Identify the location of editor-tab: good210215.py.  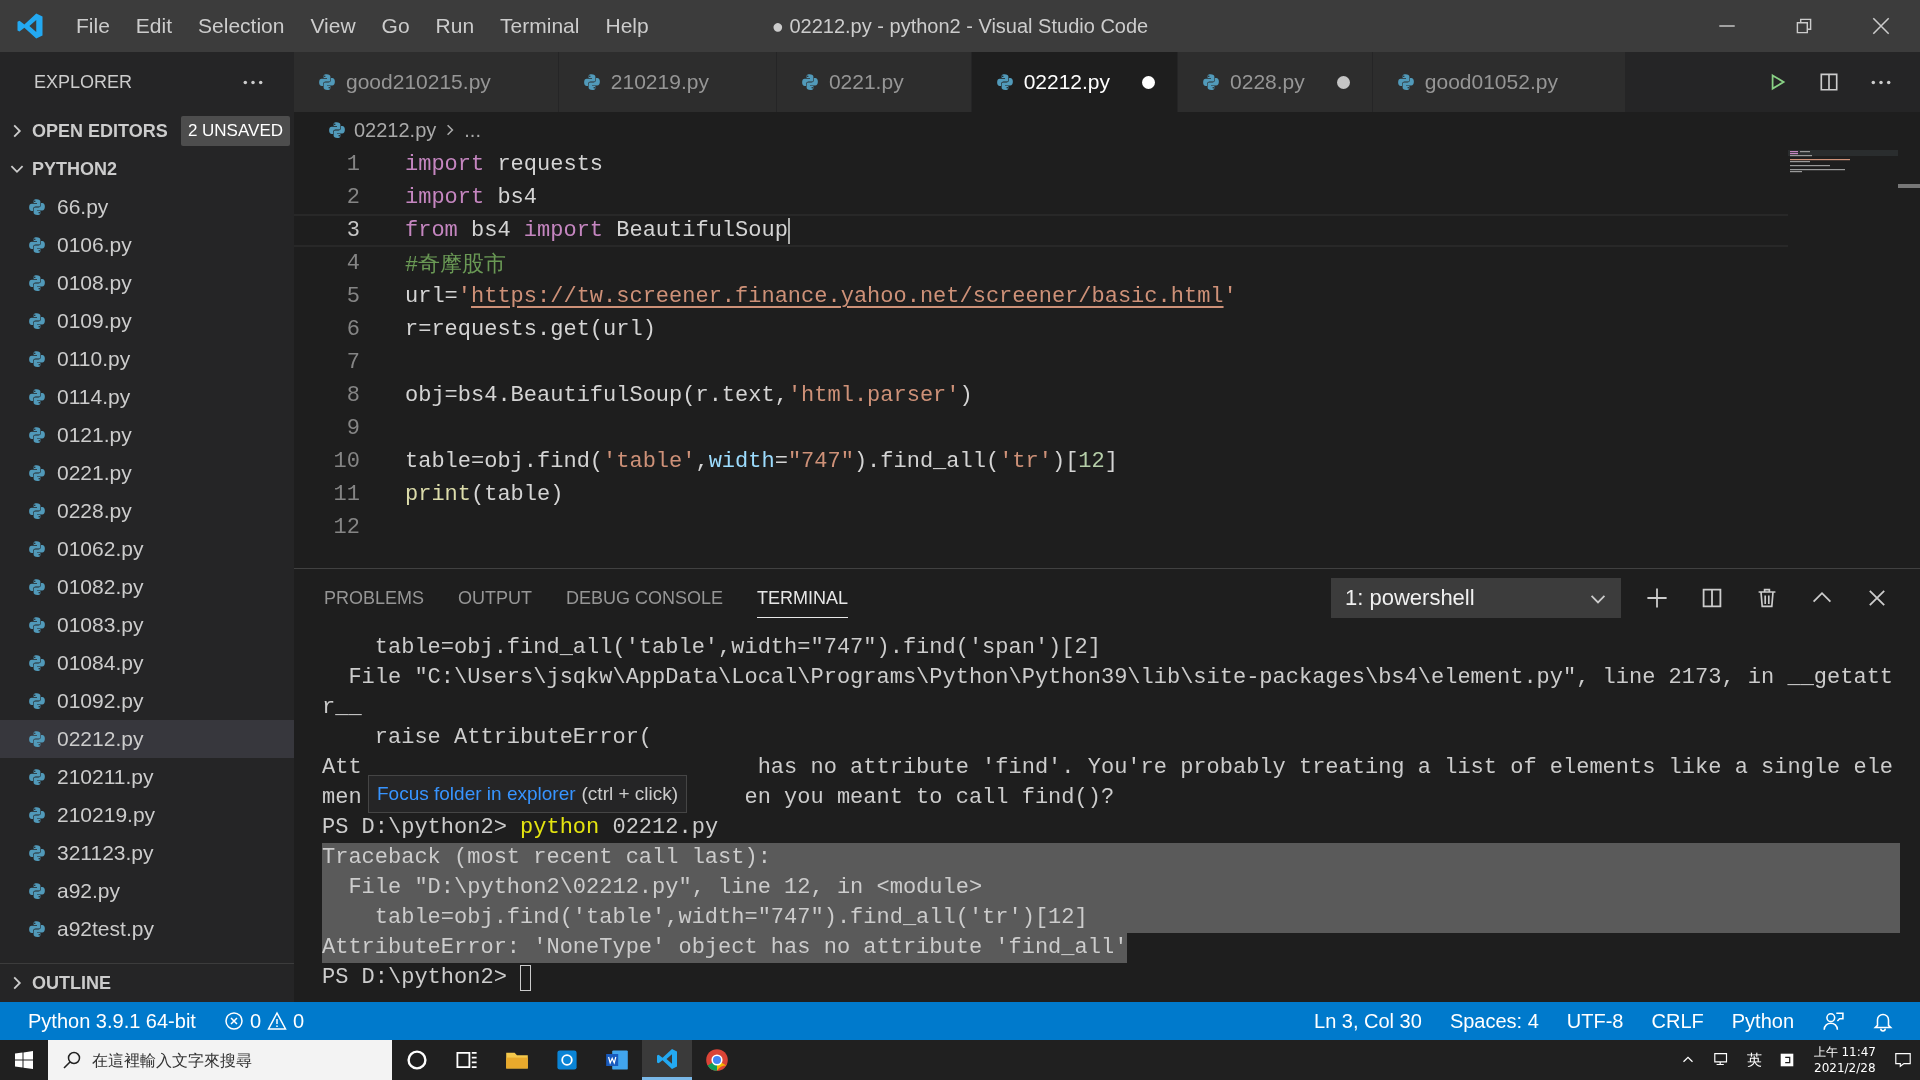
(426, 82).